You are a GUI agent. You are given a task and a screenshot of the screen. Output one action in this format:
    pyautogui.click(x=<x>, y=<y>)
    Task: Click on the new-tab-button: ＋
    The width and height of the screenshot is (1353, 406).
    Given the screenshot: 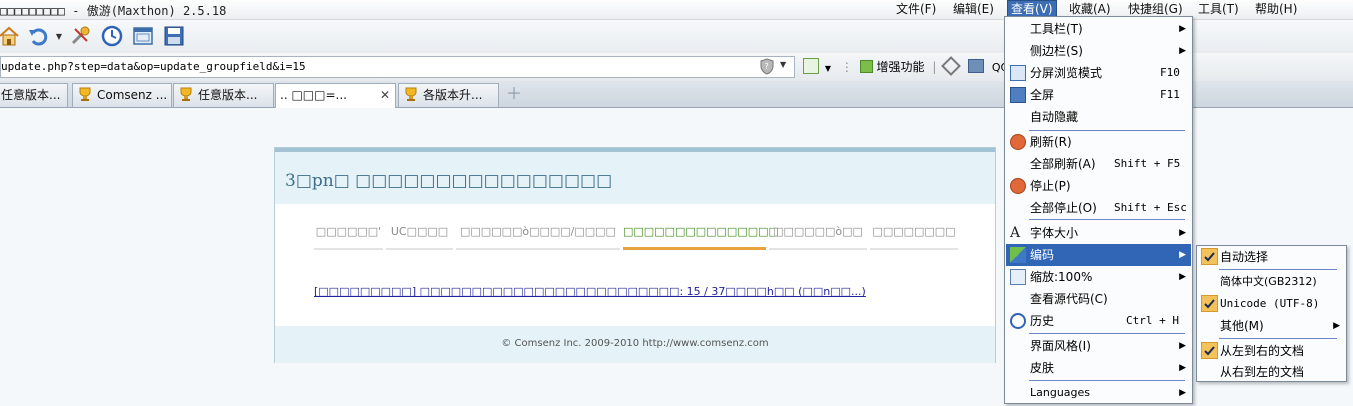 What is the action you would take?
    pyautogui.click(x=514, y=93)
    